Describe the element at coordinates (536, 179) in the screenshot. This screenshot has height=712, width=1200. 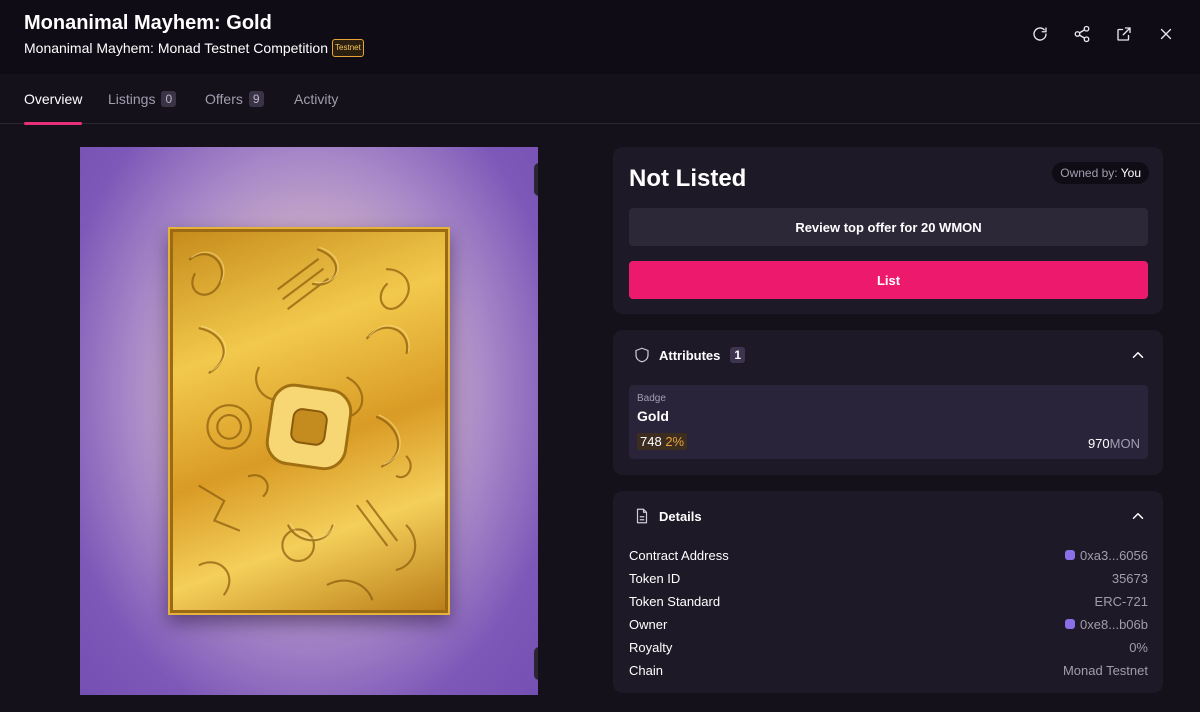
I see `fullscreen-button` at that location.